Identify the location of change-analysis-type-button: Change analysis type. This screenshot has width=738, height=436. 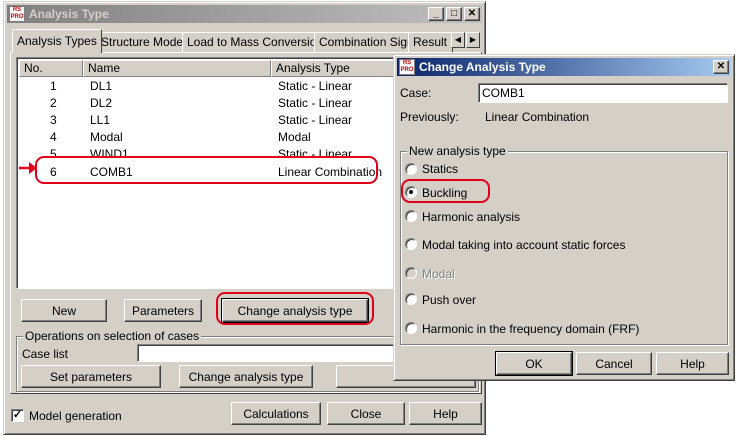
(295, 310).